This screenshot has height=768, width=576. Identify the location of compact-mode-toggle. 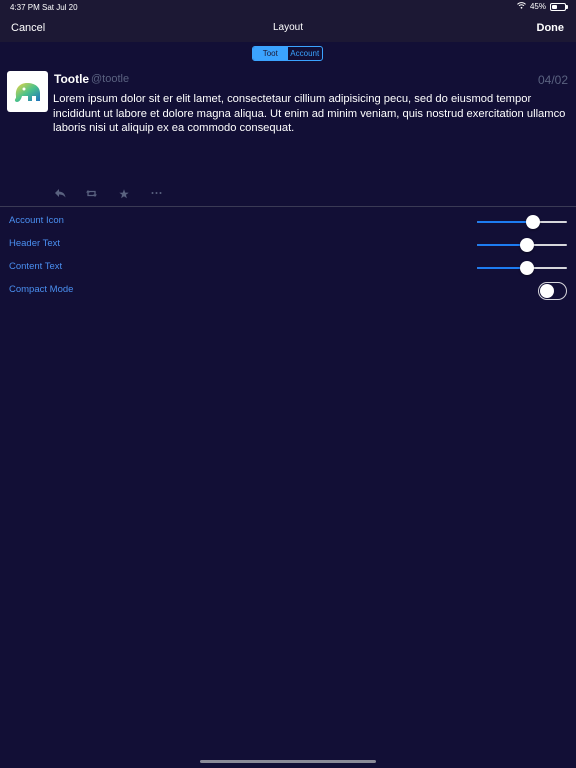
(552, 291).